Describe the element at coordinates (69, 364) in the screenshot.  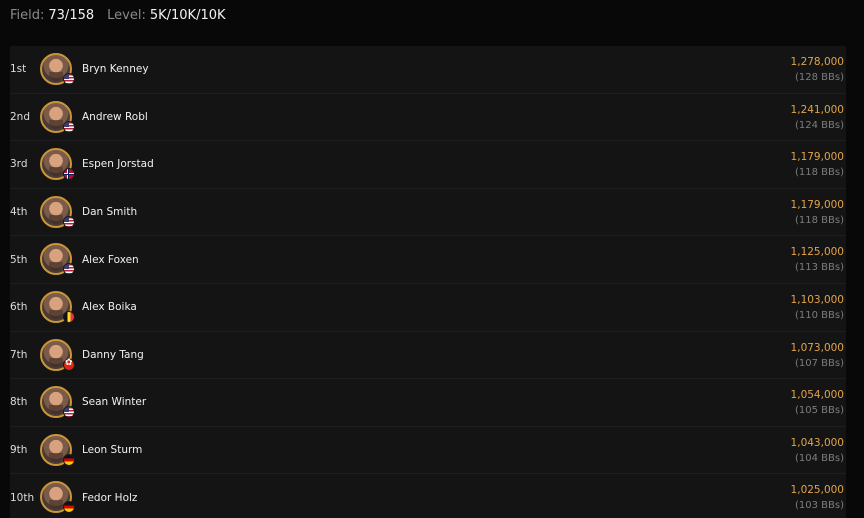
I see `hong-kong-flag-icon` at that location.